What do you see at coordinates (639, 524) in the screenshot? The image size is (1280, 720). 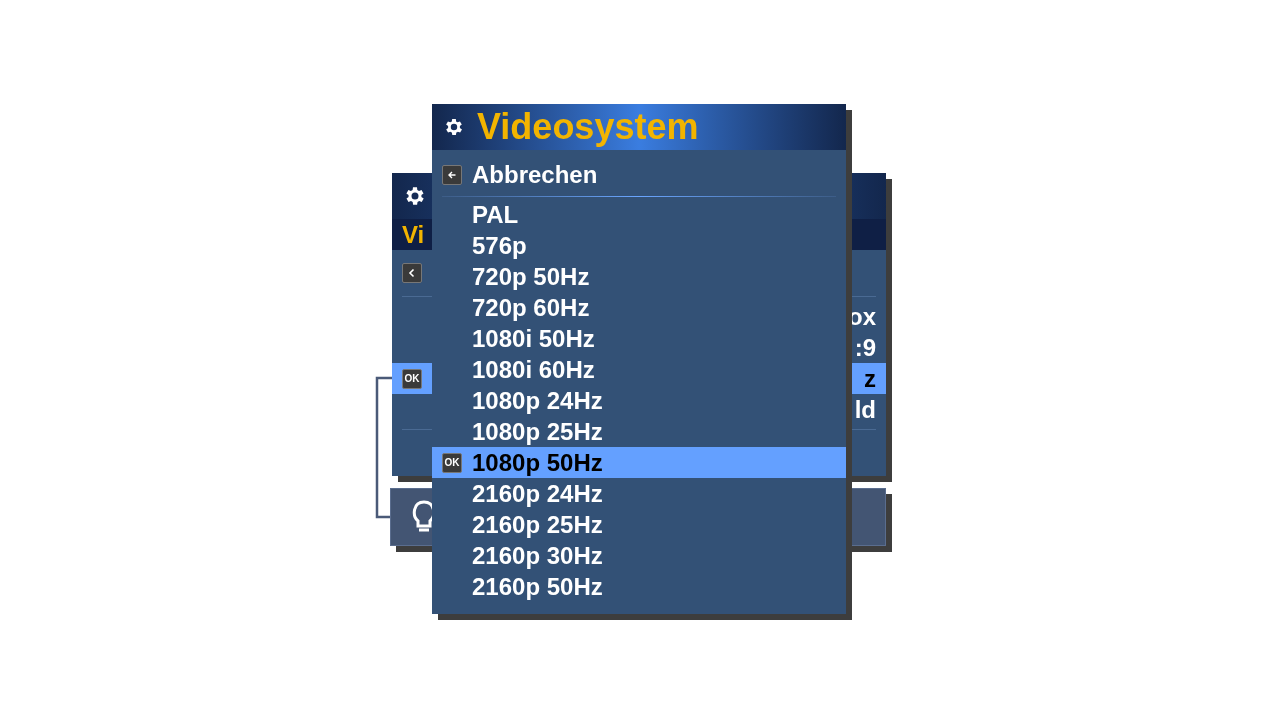 I see `option-item: 2160p 25Hz` at bounding box center [639, 524].